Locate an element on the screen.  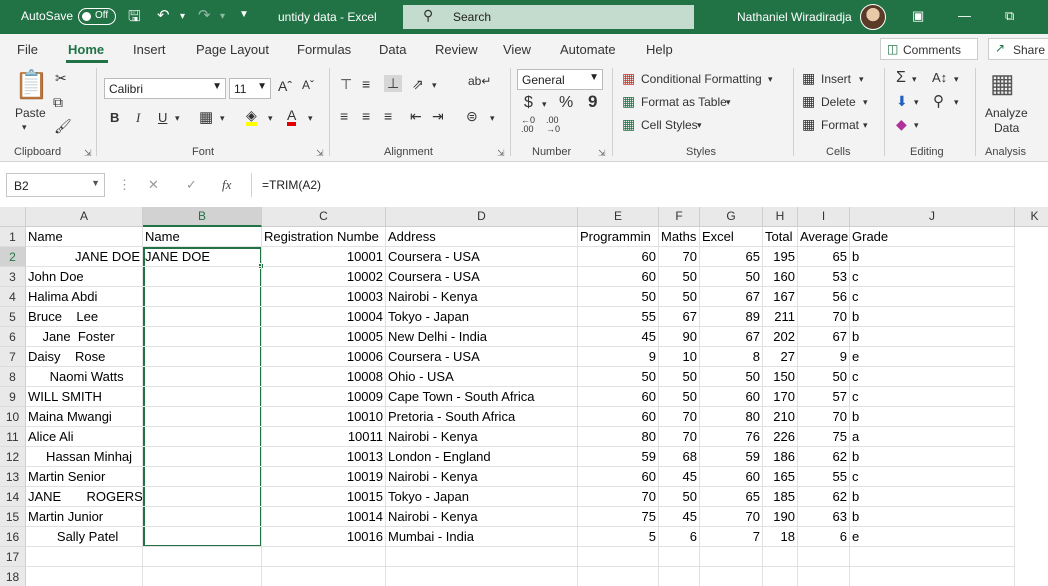
cell-i11: 75 is located at coordinates (824, 437).